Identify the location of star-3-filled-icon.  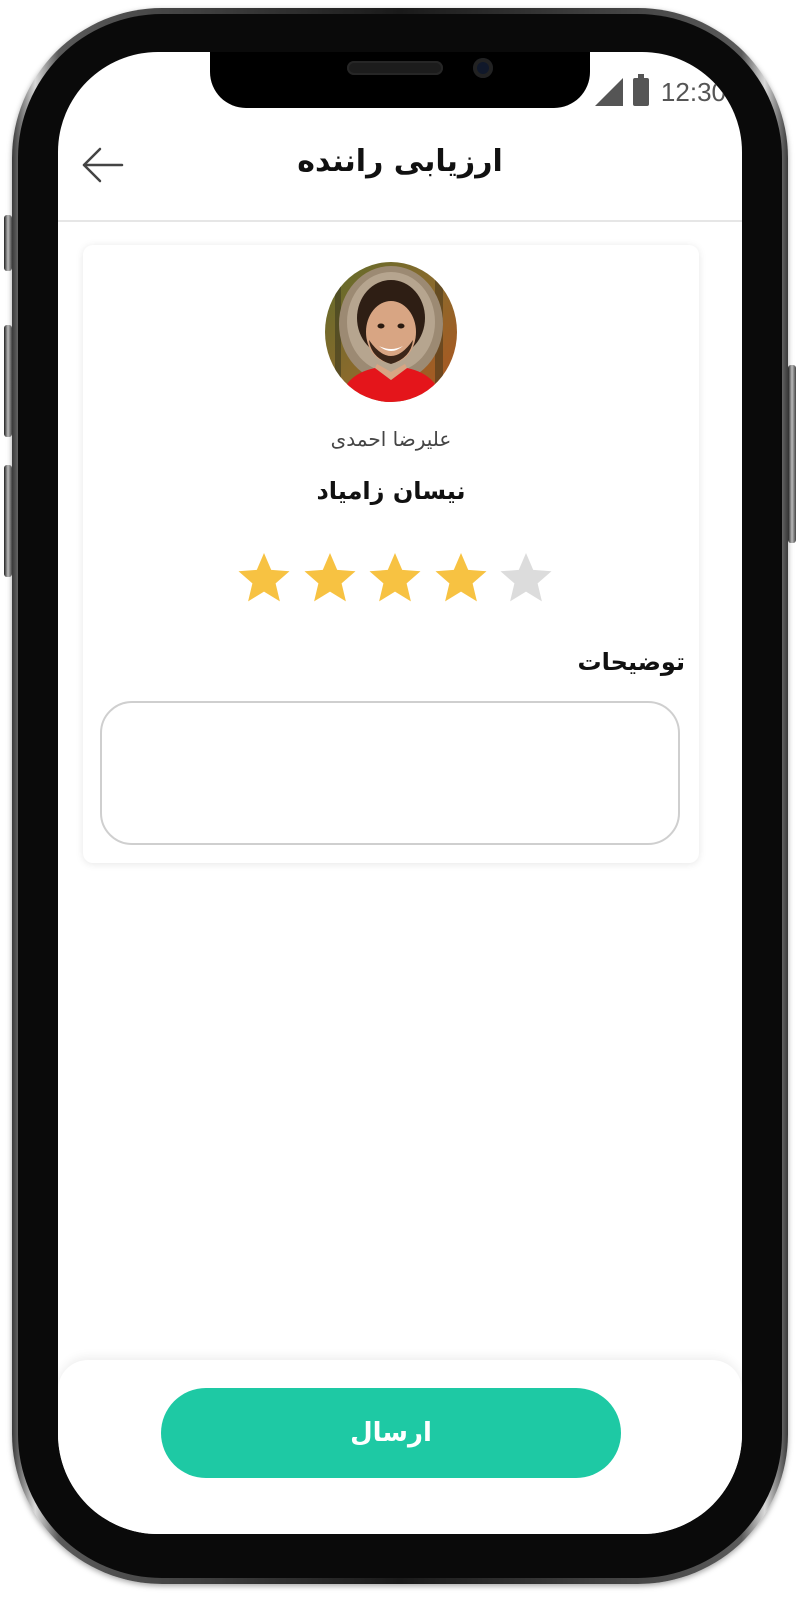
(395, 579).